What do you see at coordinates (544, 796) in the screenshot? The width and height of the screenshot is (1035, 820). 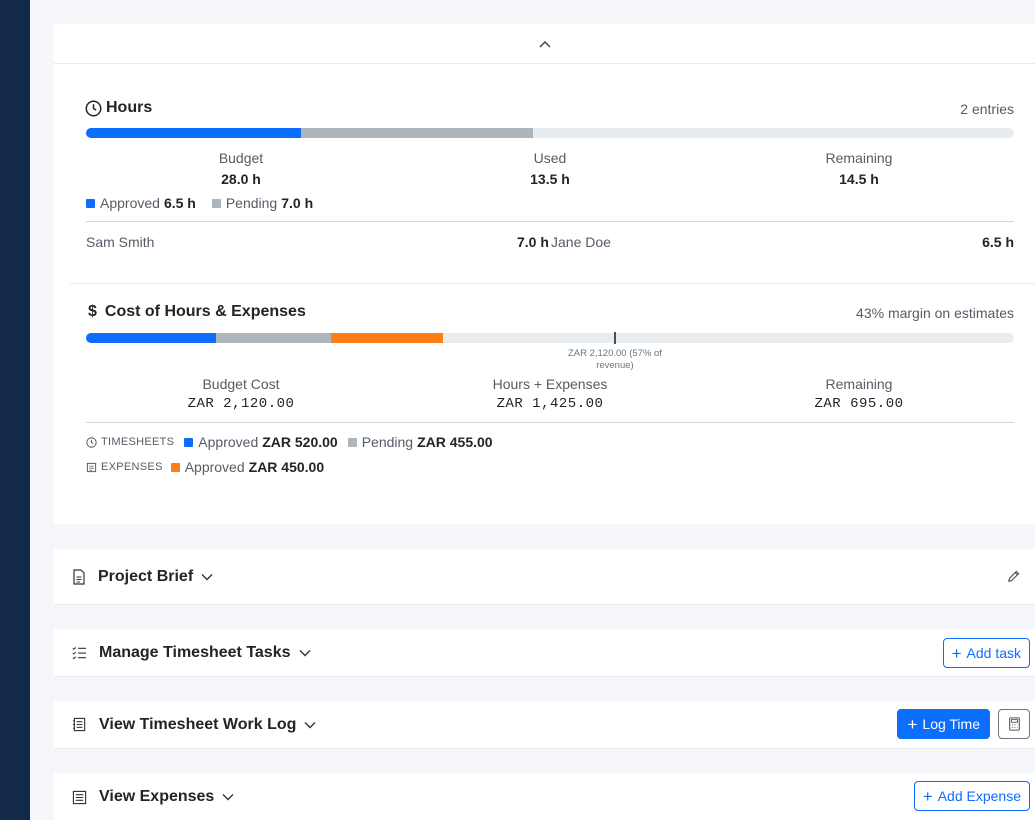 I see `section-expenses: View Expenses + Add Expense` at bounding box center [544, 796].